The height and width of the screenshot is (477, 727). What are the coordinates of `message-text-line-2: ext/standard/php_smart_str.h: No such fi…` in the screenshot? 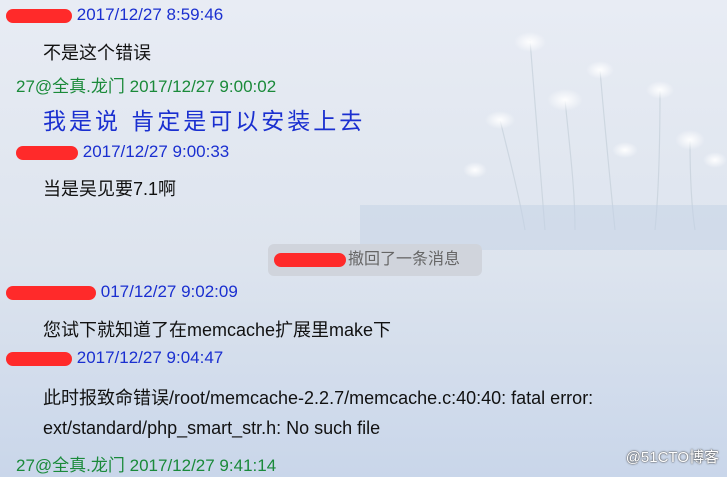 It's located at (212, 428).